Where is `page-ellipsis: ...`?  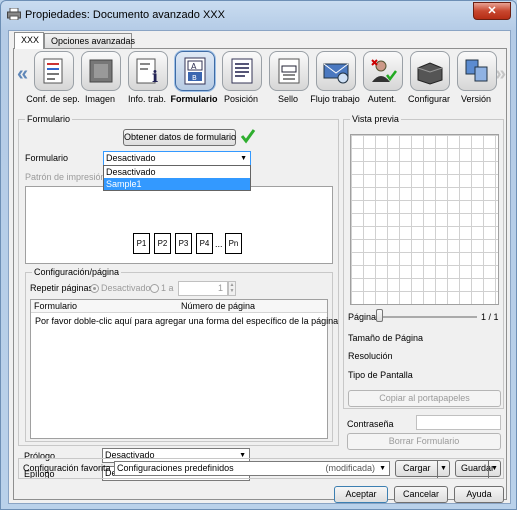 page-ellipsis: ... is located at coordinates (219, 244).